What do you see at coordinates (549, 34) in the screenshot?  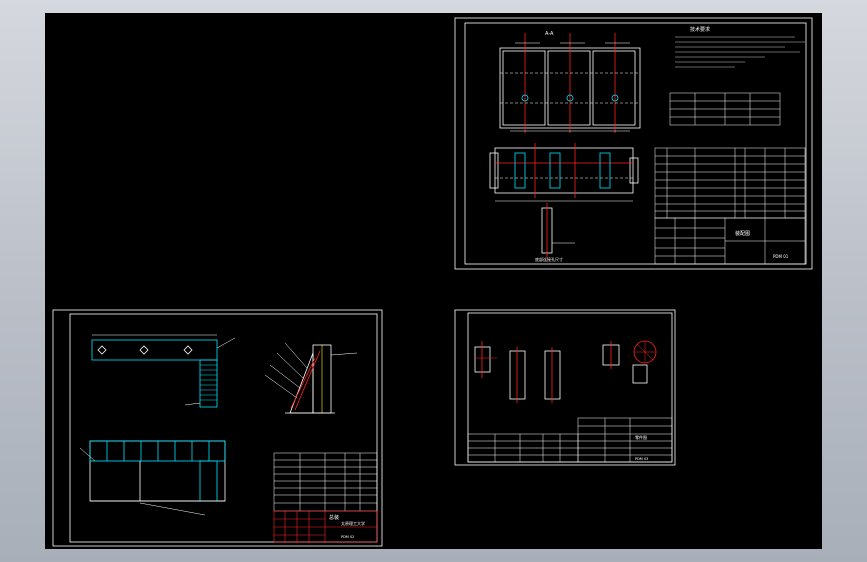 I see `section-label: A-A` at bounding box center [549, 34].